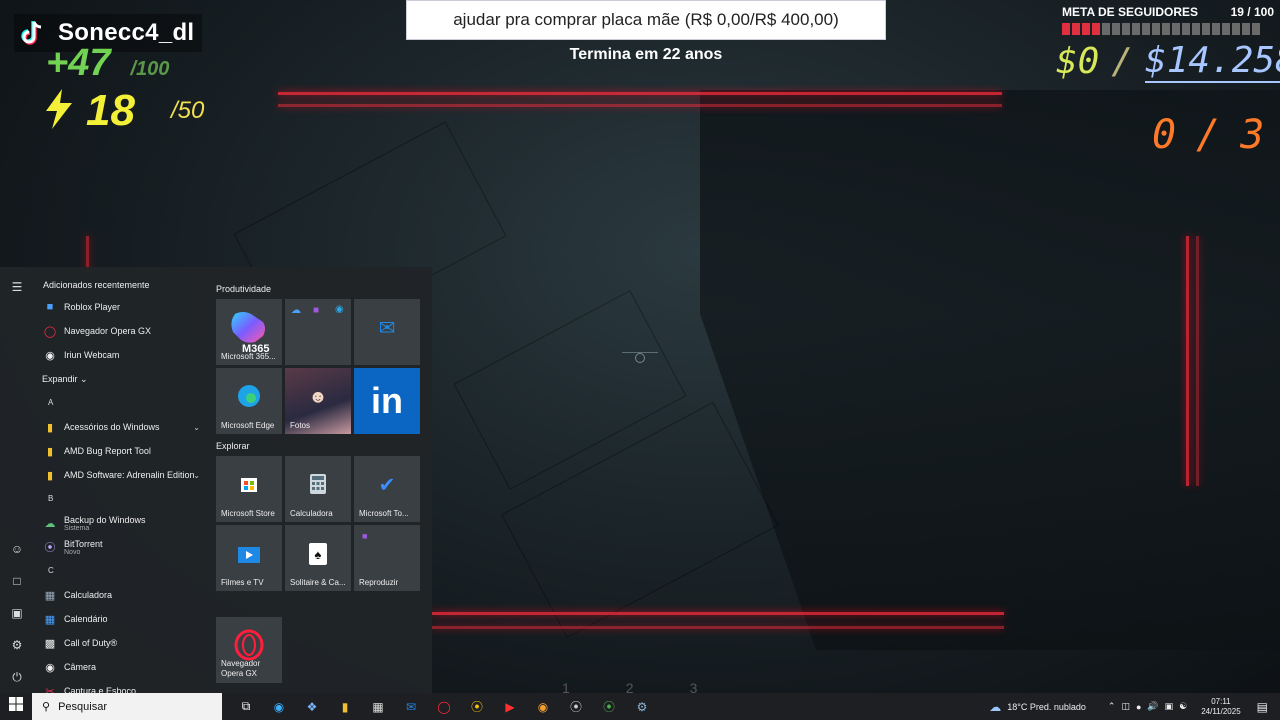 The height and width of the screenshot is (720, 1280). I want to click on health-max: /100, so click(150, 69).